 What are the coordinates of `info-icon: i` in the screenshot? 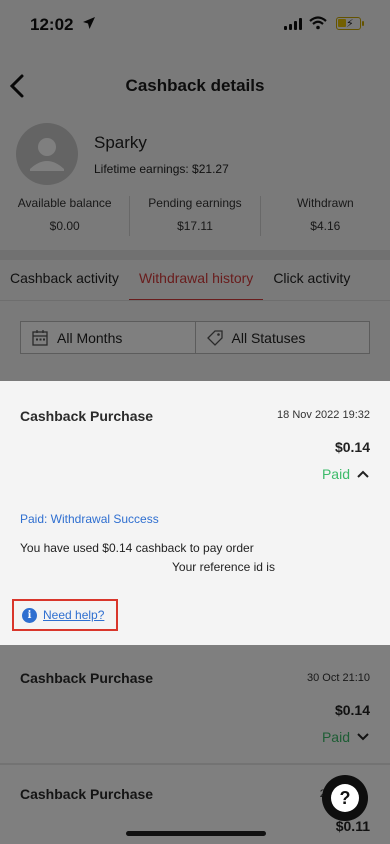 It's located at (29, 615).